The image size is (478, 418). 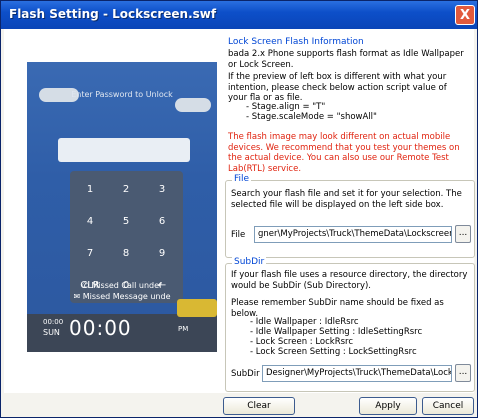 I want to click on apply-button: Apply, so click(x=388, y=406).